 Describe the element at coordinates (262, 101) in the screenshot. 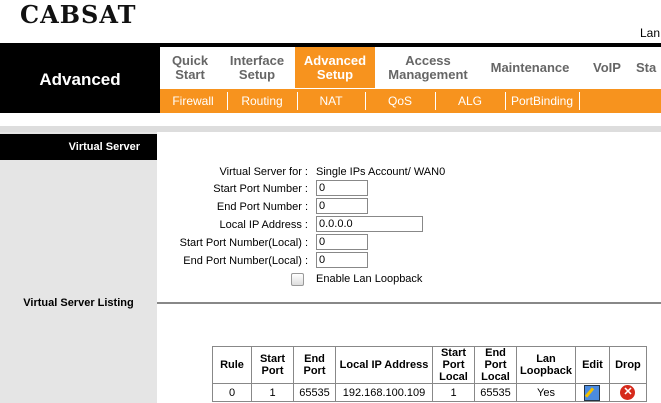

I see `subnav-routing: Routing` at that location.